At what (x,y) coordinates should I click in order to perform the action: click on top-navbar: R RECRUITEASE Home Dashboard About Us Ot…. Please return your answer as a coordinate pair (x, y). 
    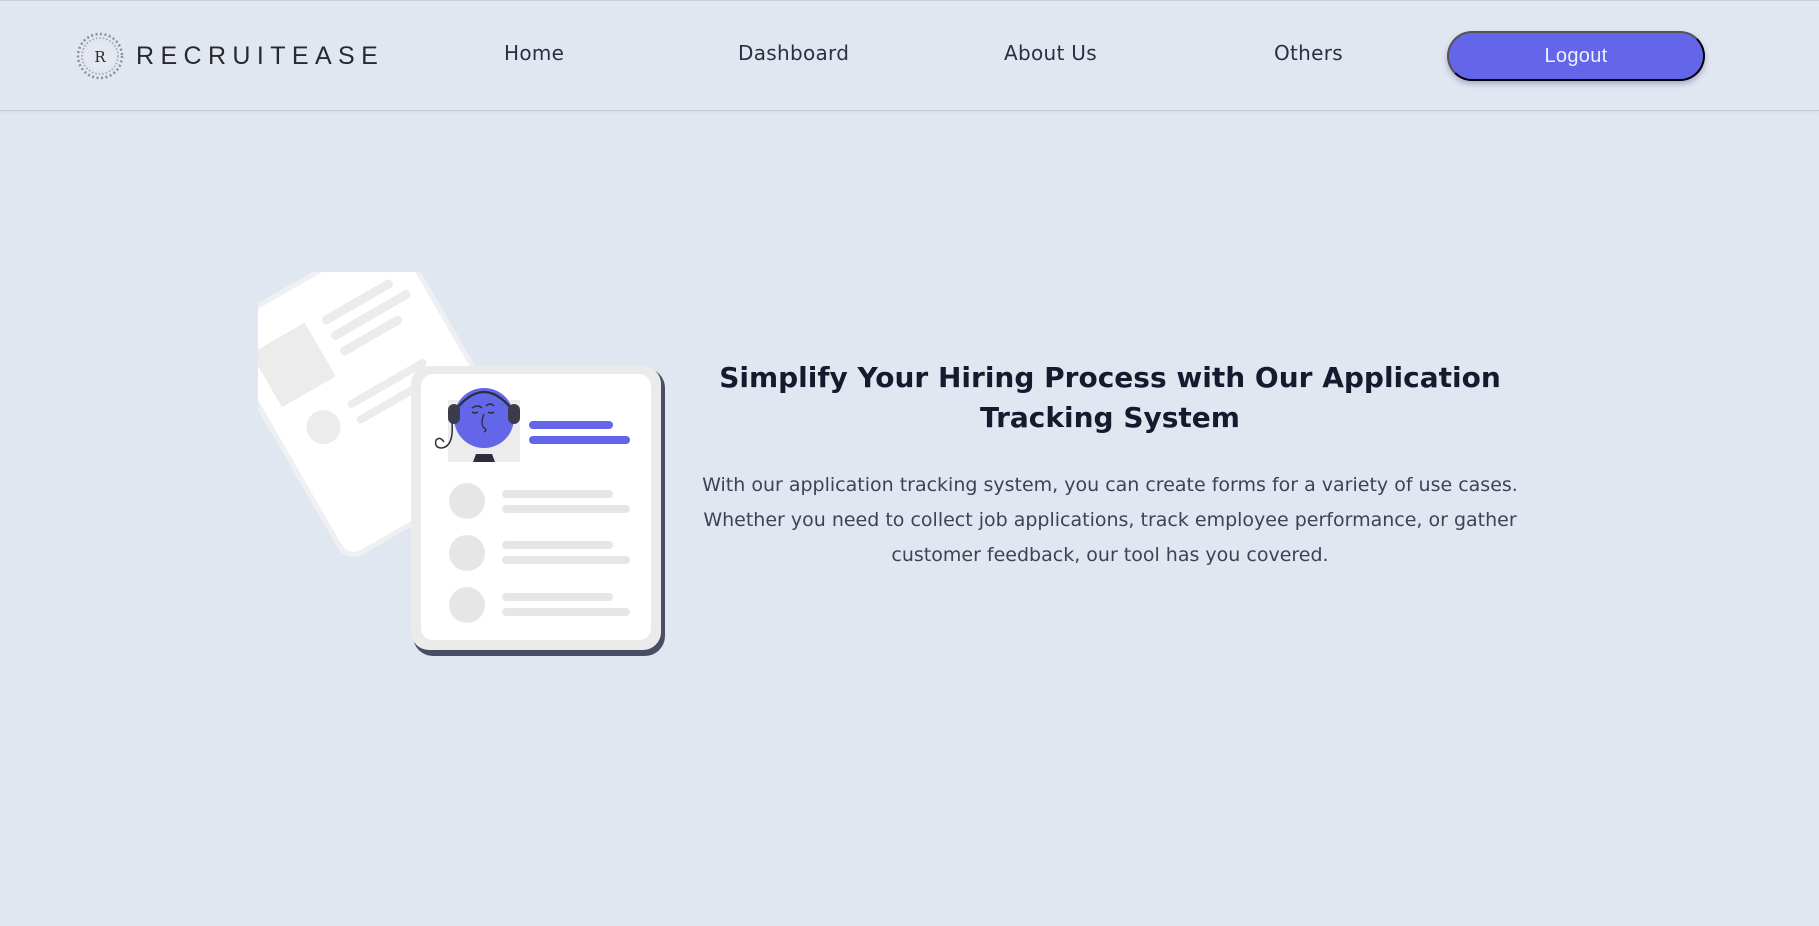
    Looking at the image, I should click on (909, 55).